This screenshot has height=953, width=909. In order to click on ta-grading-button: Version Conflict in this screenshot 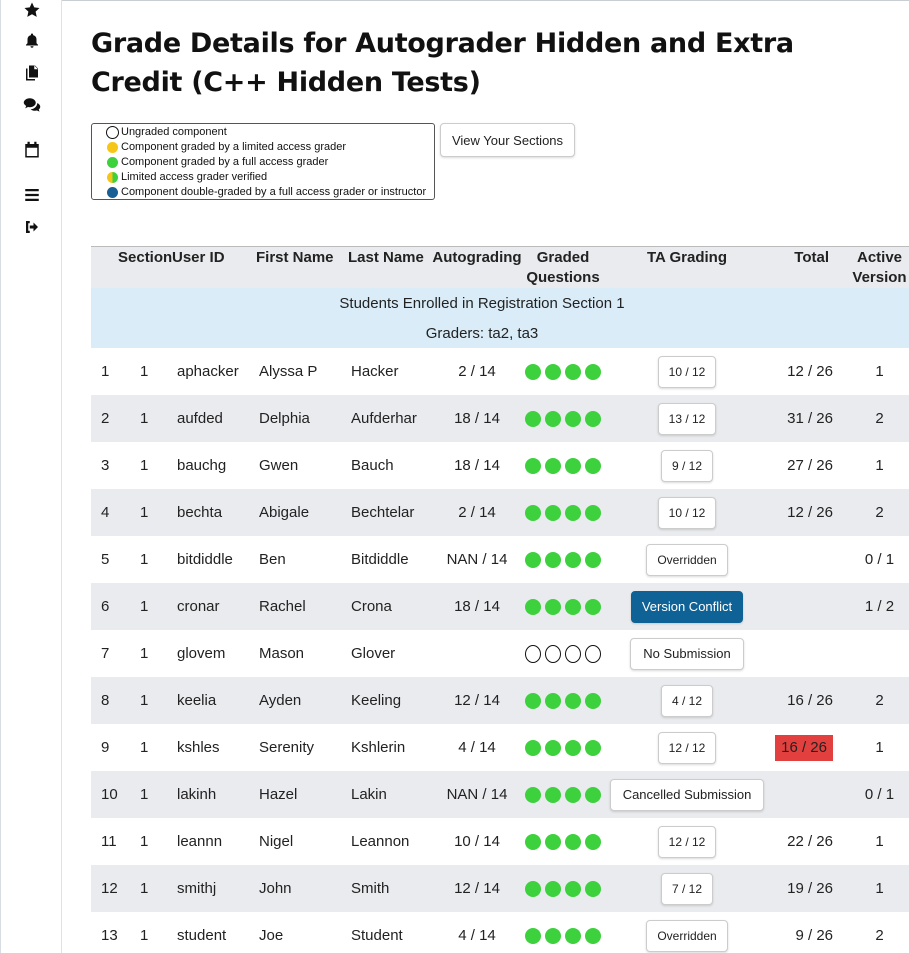, I will do `click(687, 606)`.